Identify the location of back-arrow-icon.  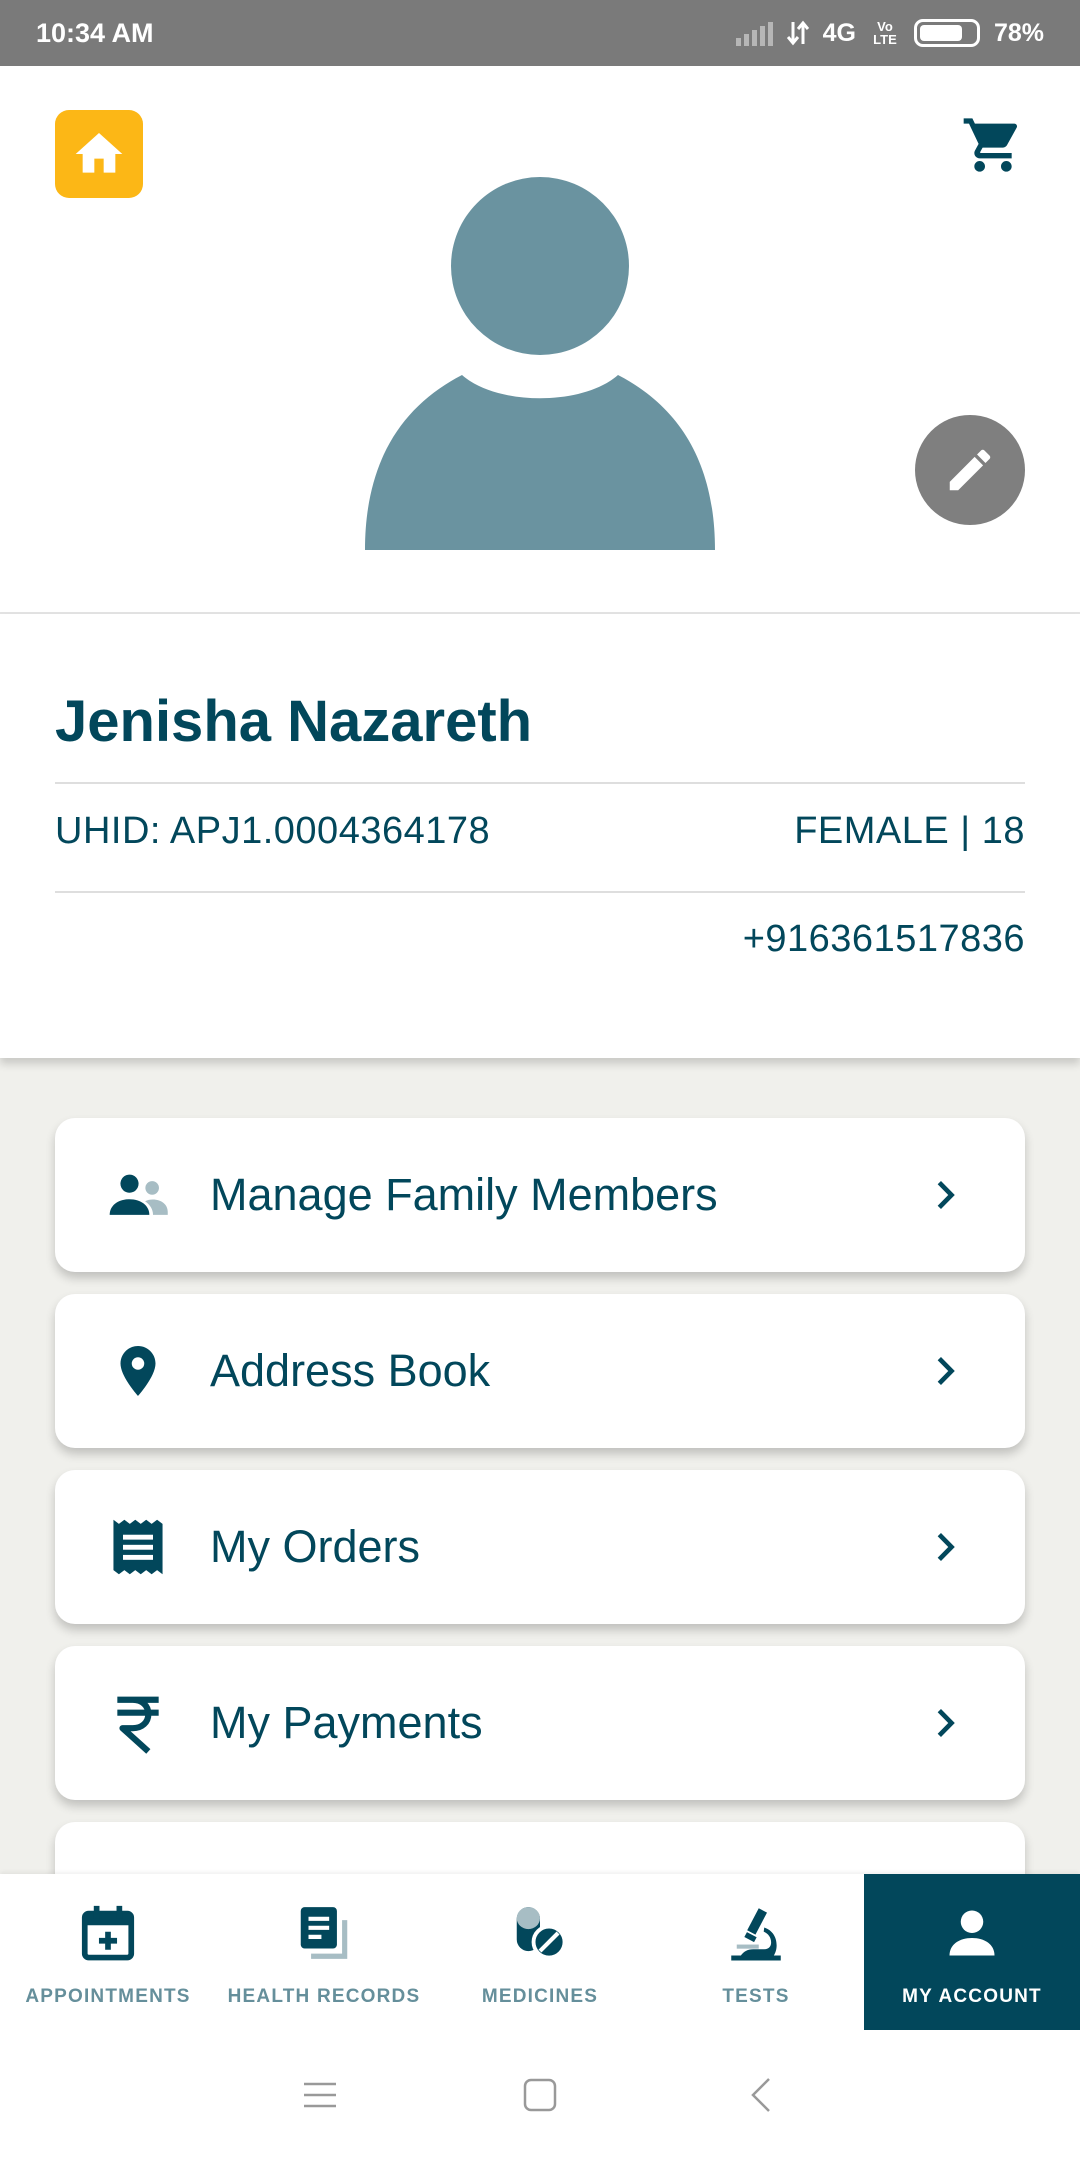
(760, 2095).